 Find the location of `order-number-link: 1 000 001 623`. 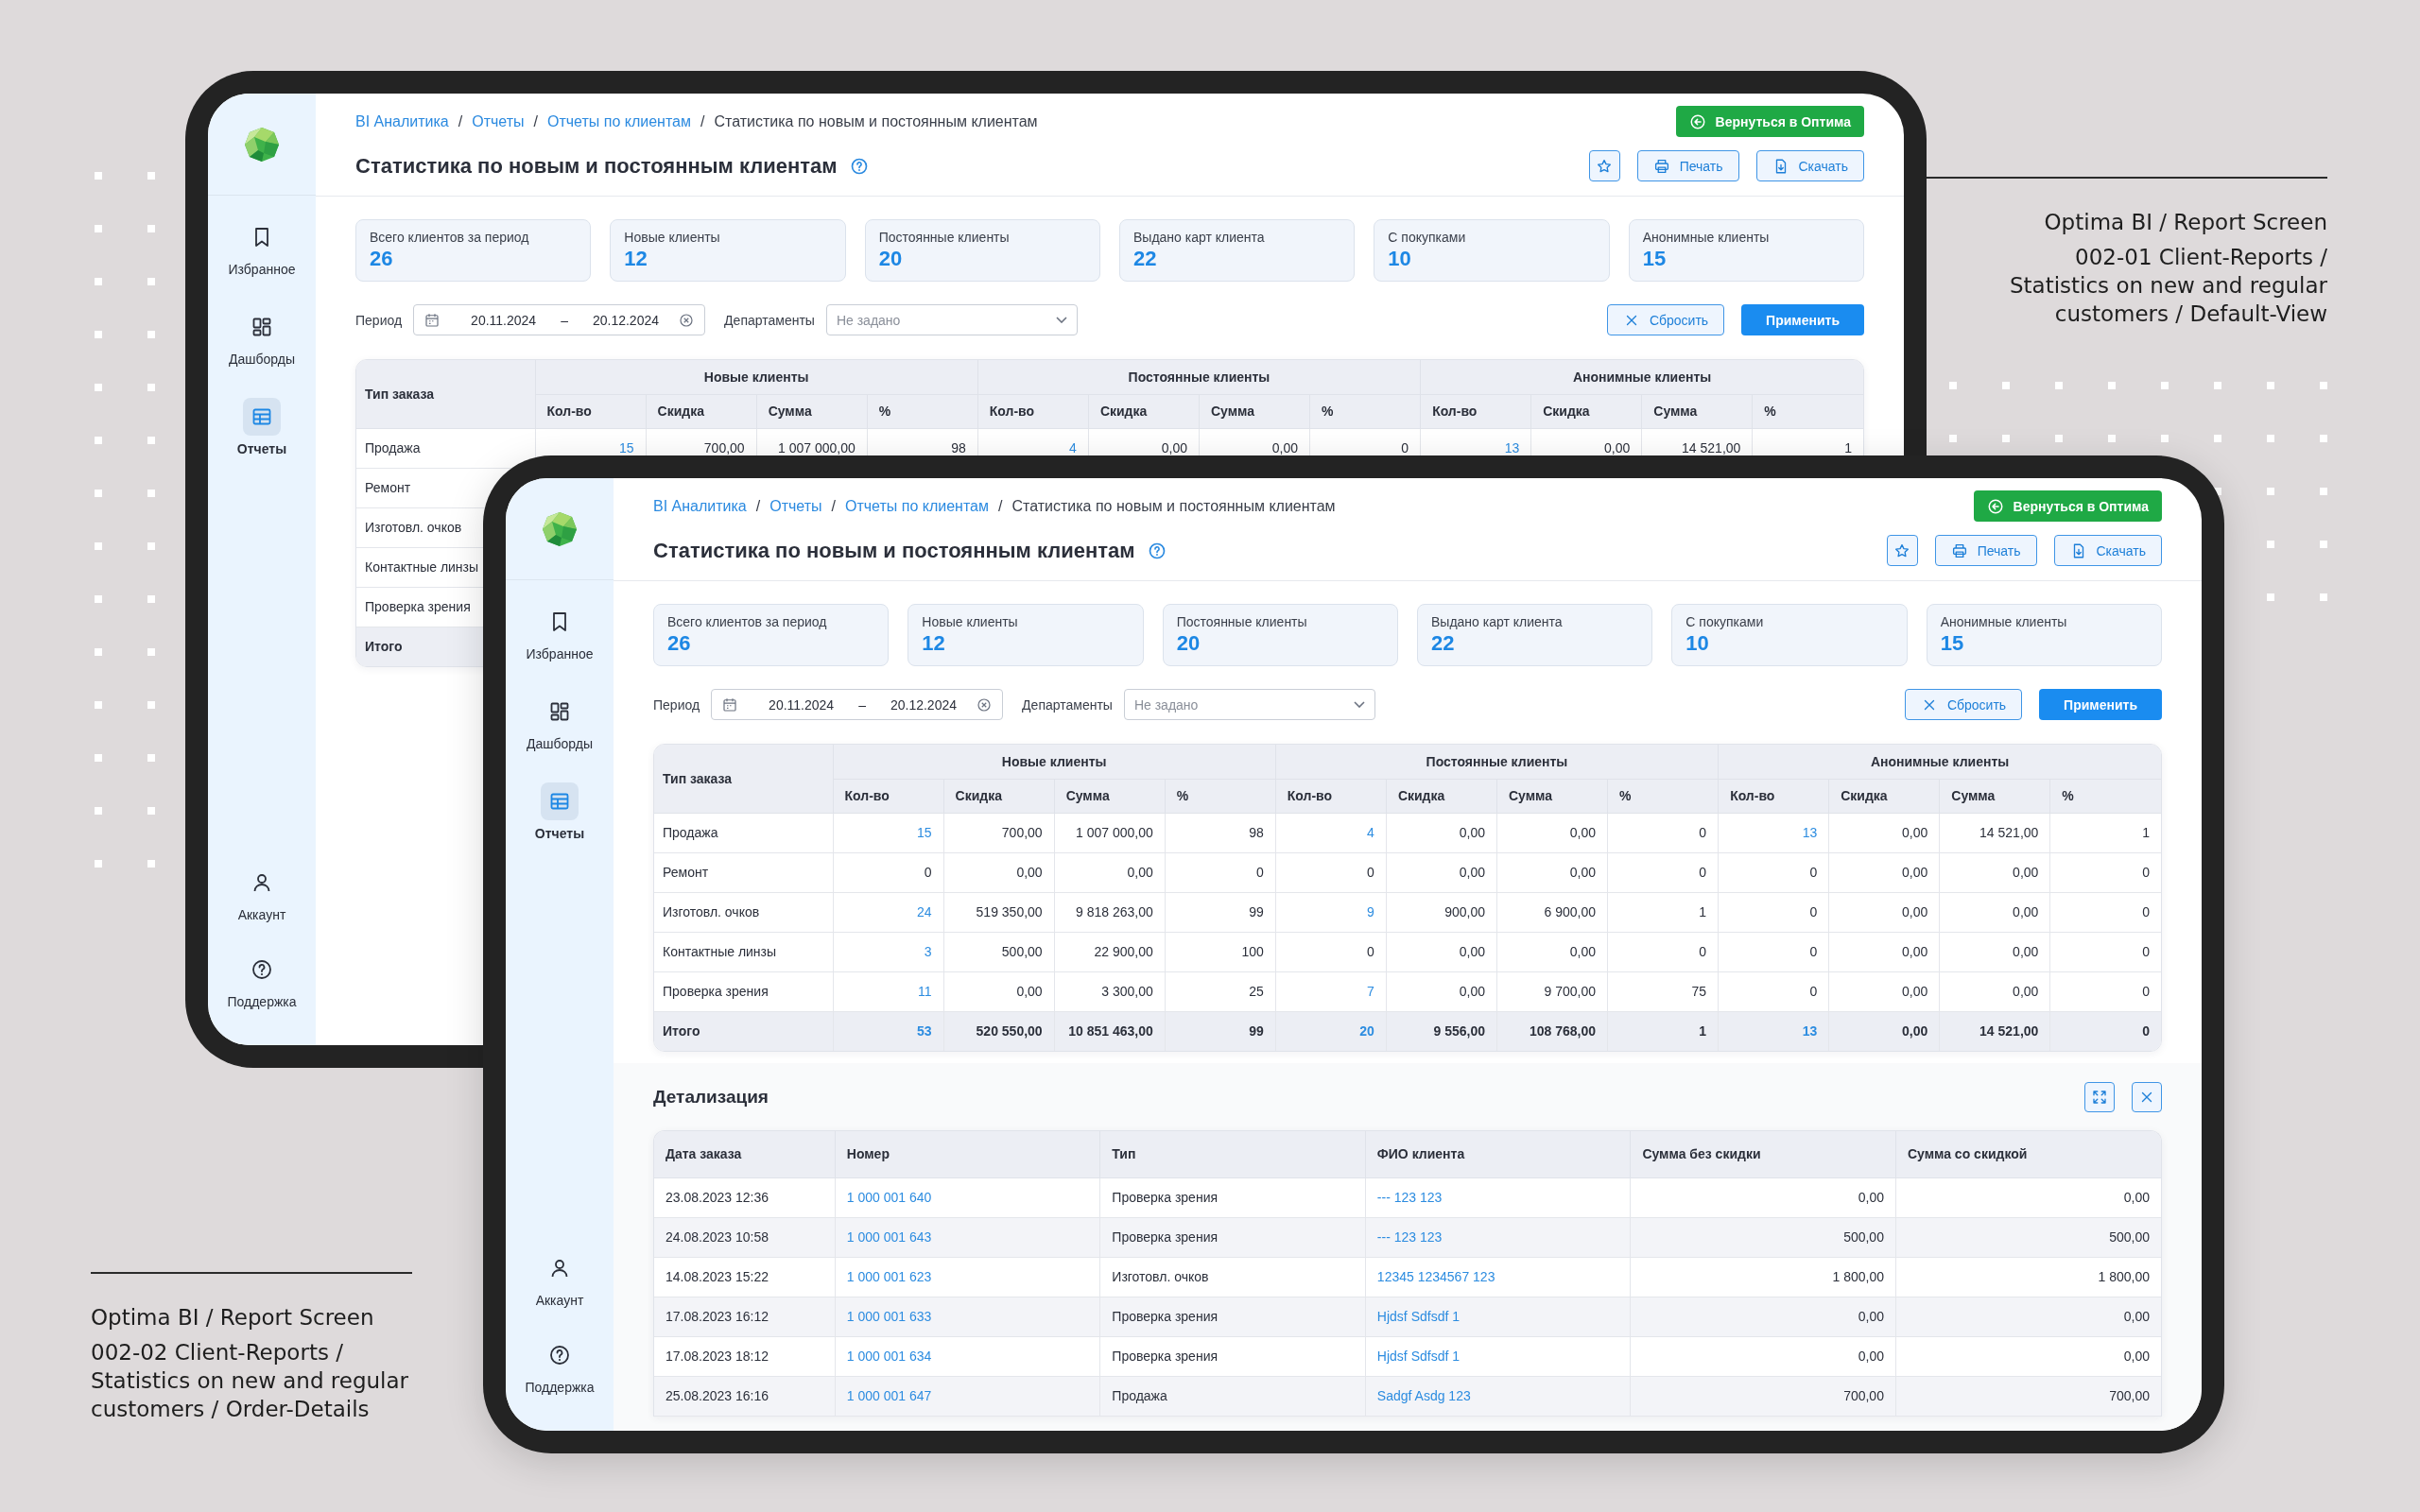

order-number-link: 1 000 001 623 is located at coordinates (889, 1276).